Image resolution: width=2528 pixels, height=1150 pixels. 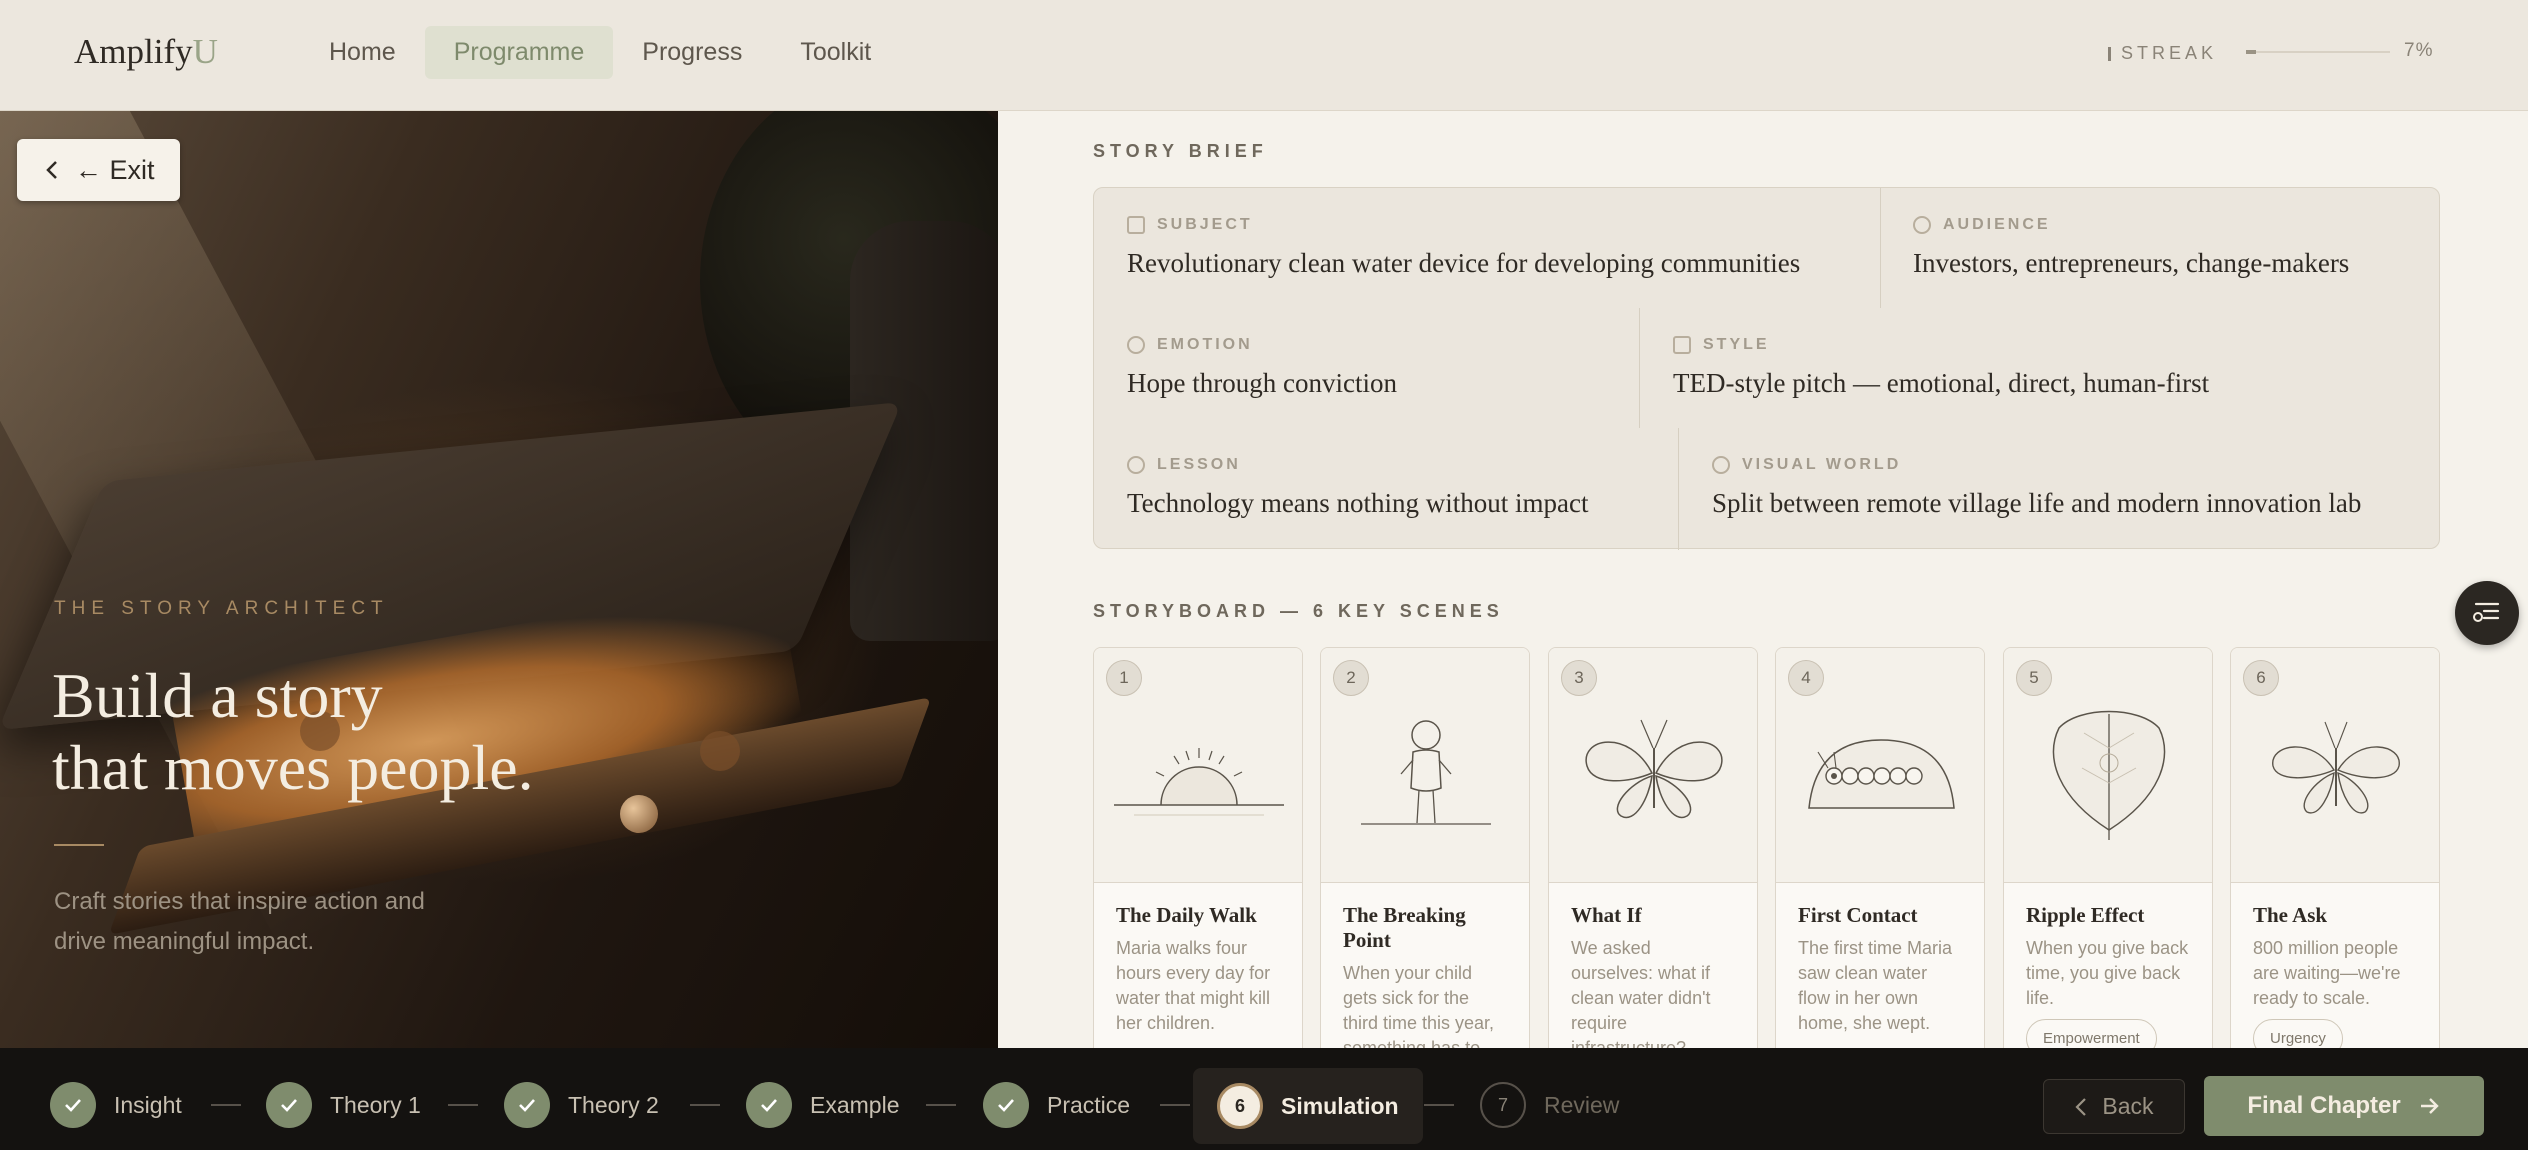 I want to click on scene-art: 2, so click(x=1425, y=765).